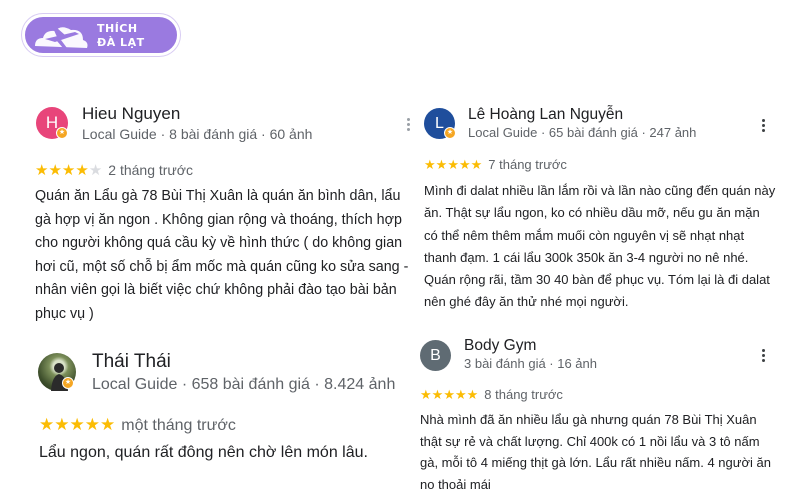 The height and width of the screenshot is (500, 800). I want to click on reviewer-name: Lê Hoàng Lan Nguyễn, so click(545, 115).